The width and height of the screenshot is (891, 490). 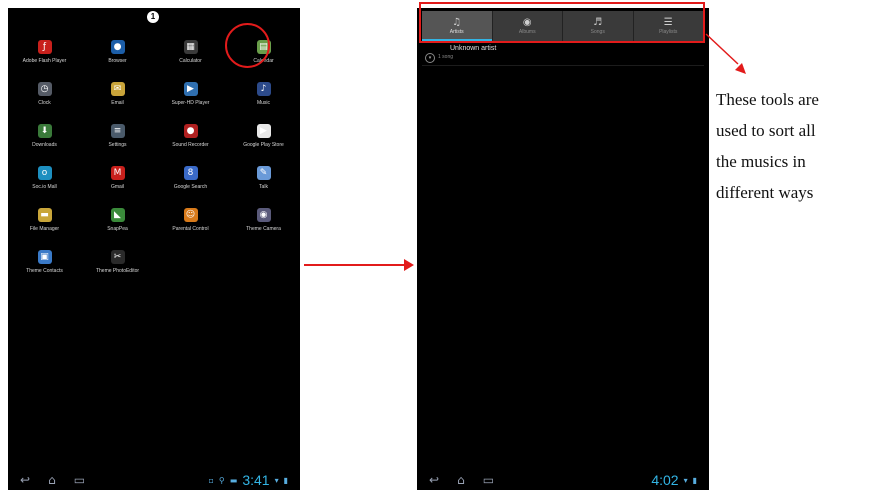 What do you see at coordinates (247, 45) in the screenshot?
I see `calendar-highlight-circle` at bounding box center [247, 45].